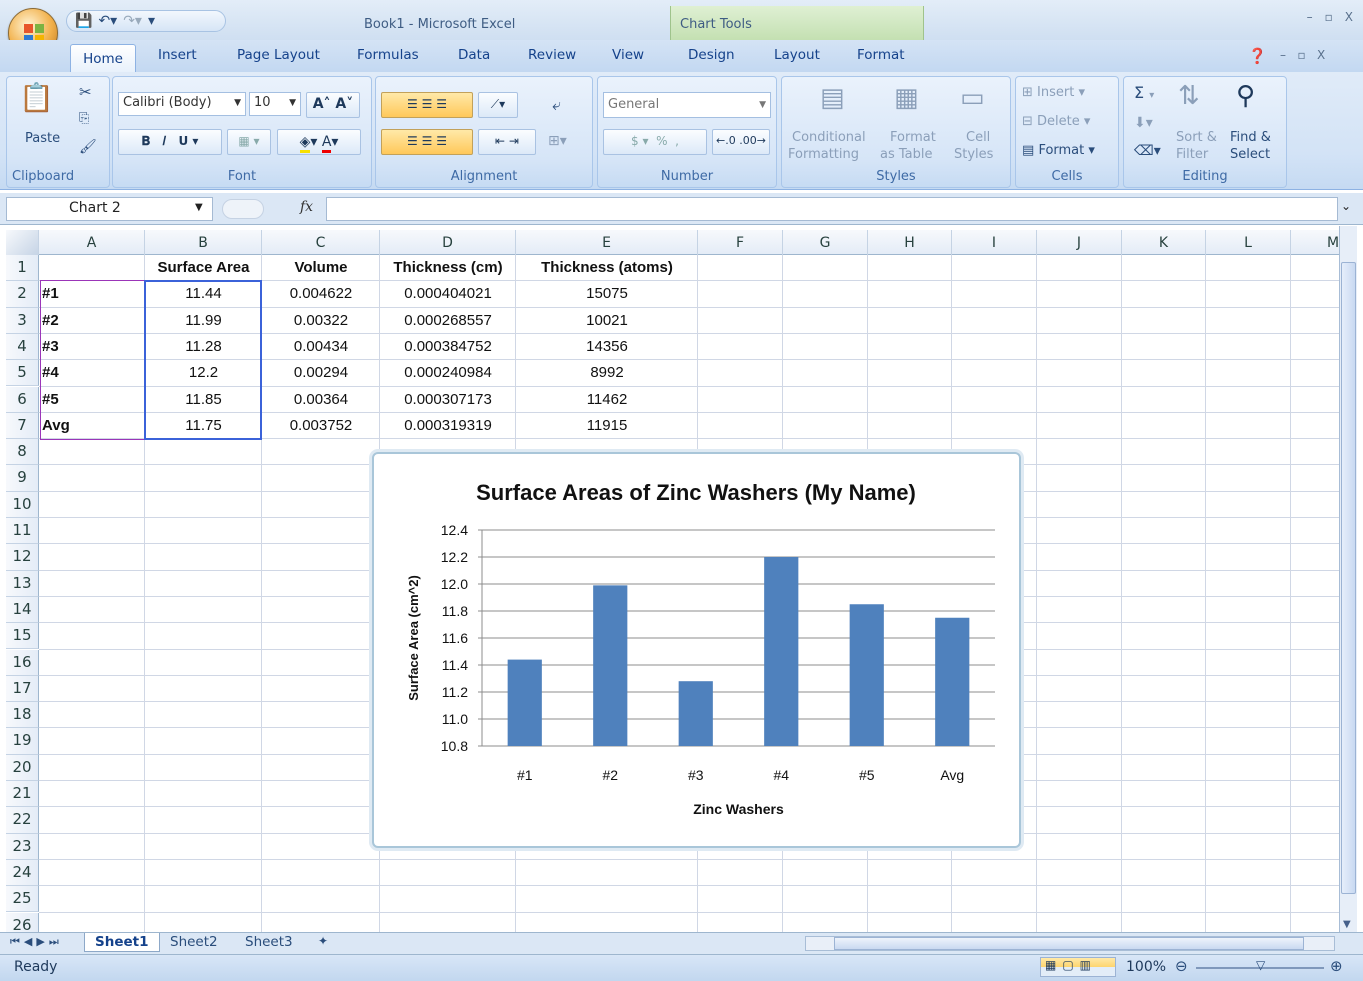  What do you see at coordinates (1245, 96) in the screenshot?
I see `binoculars-icon: ⚲` at bounding box center [1245, 96].